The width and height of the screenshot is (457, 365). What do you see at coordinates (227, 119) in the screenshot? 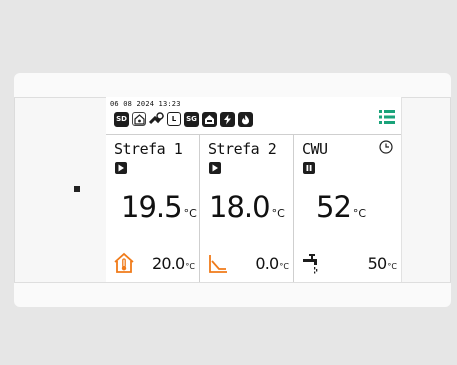
I see `lightning-icon` at bounding box center [227, 119].